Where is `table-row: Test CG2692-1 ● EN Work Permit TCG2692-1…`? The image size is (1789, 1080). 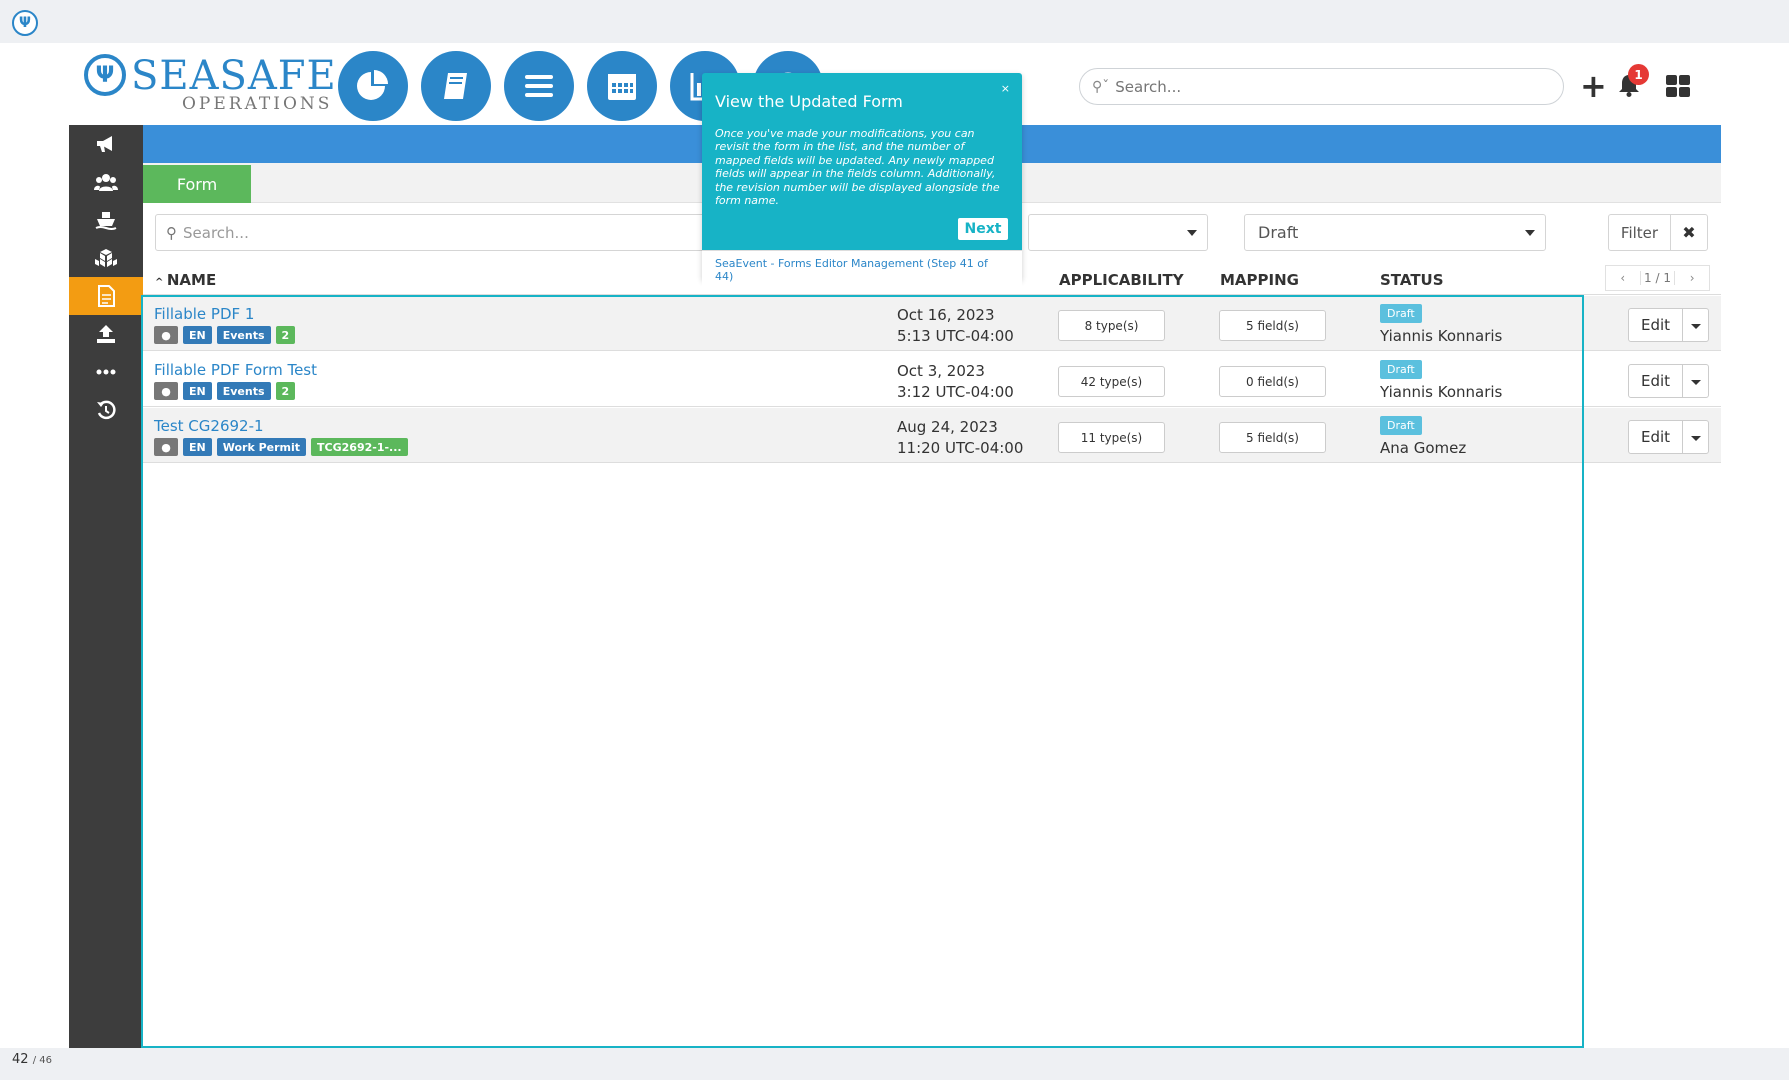 table-row: Test CG2692-1 ● EN Work Permit TCG2692-1… is located at coordinates (932, 435).